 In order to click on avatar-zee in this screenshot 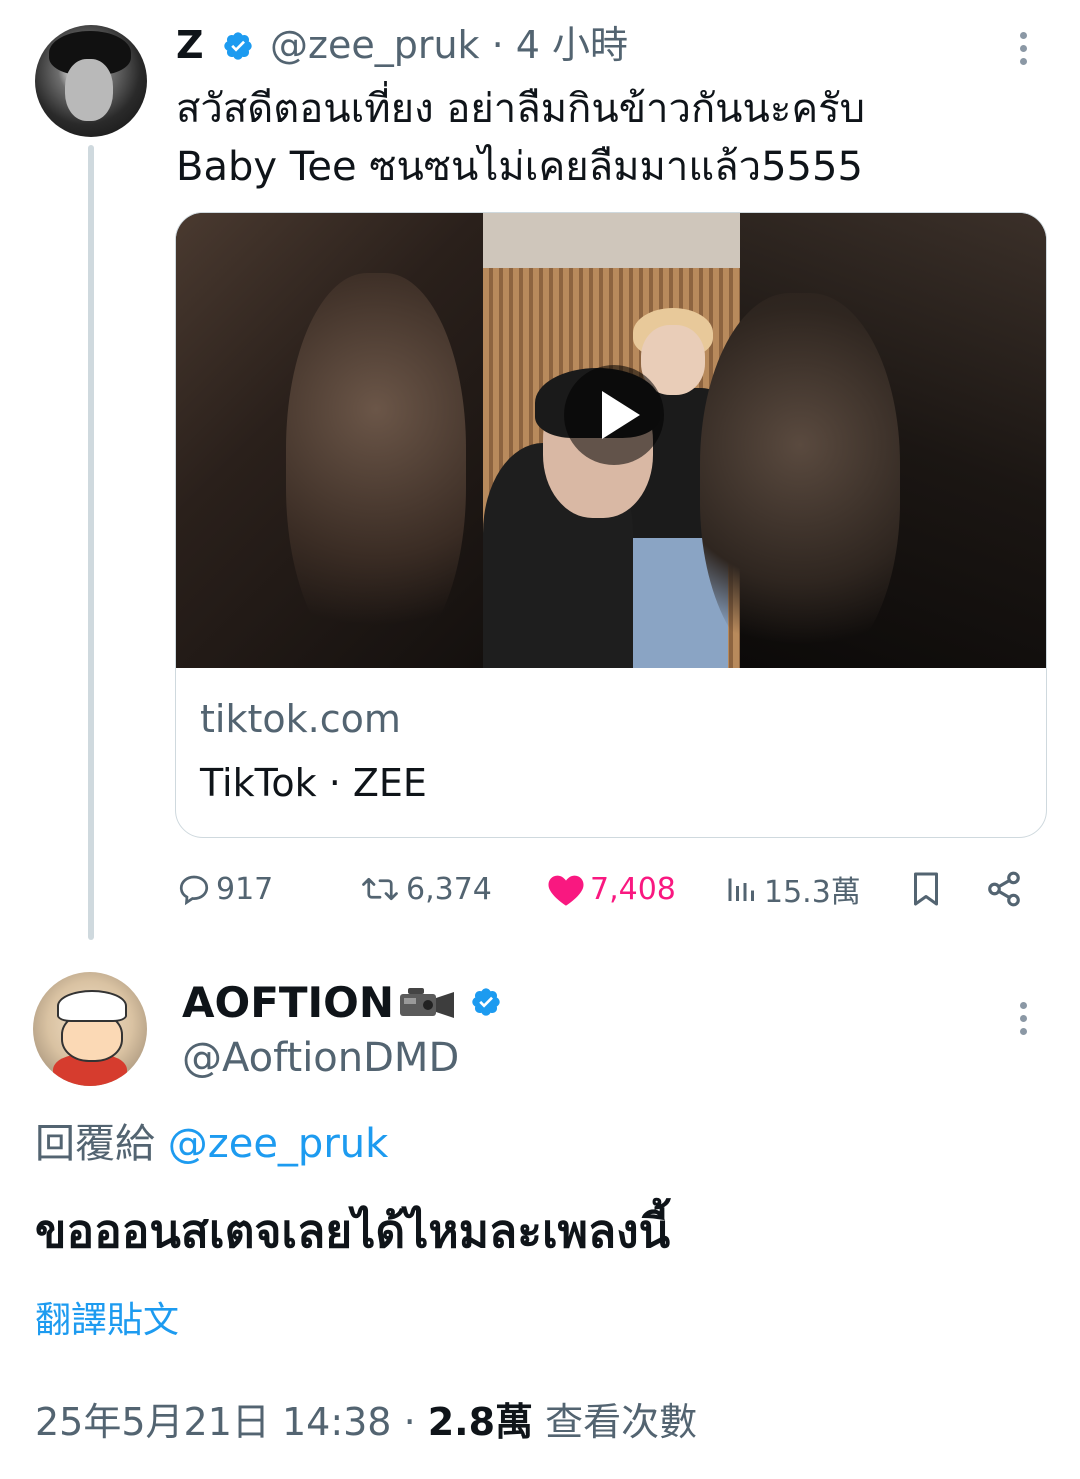, I will do `click(91, 81)`.